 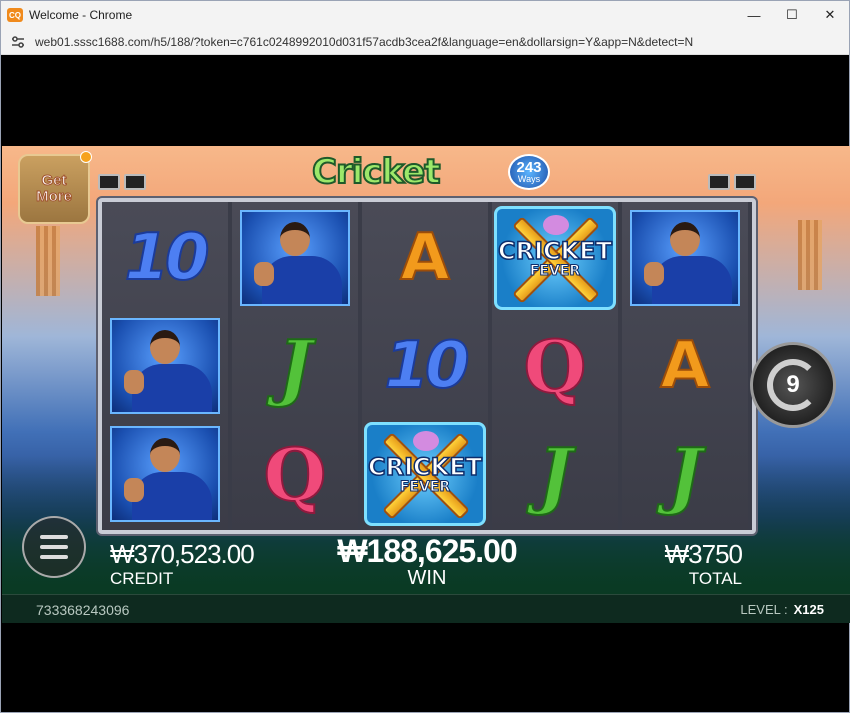 What do you see at coordinates (754, 15) in the screenshot?
I see `minimize-button: —` at bounding box center [754, 15].